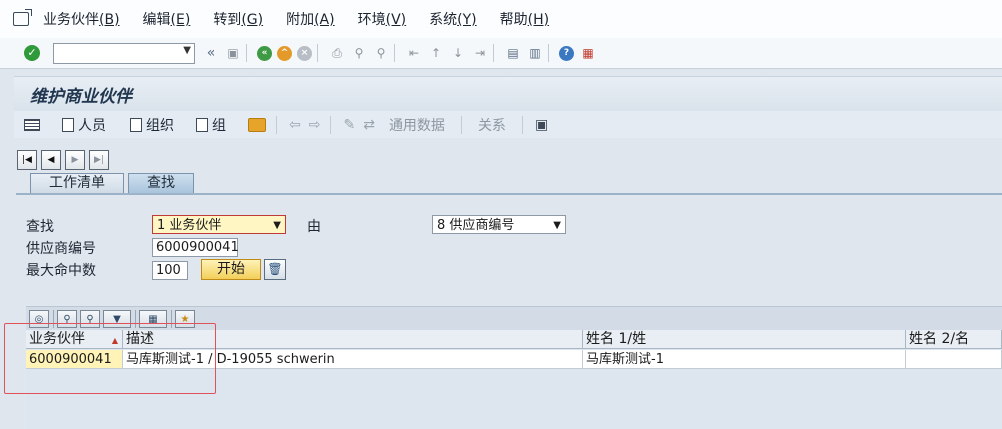 This screenshot has height=429, width=1002. I want to click on organization-button: 组织, so click(152, 125).